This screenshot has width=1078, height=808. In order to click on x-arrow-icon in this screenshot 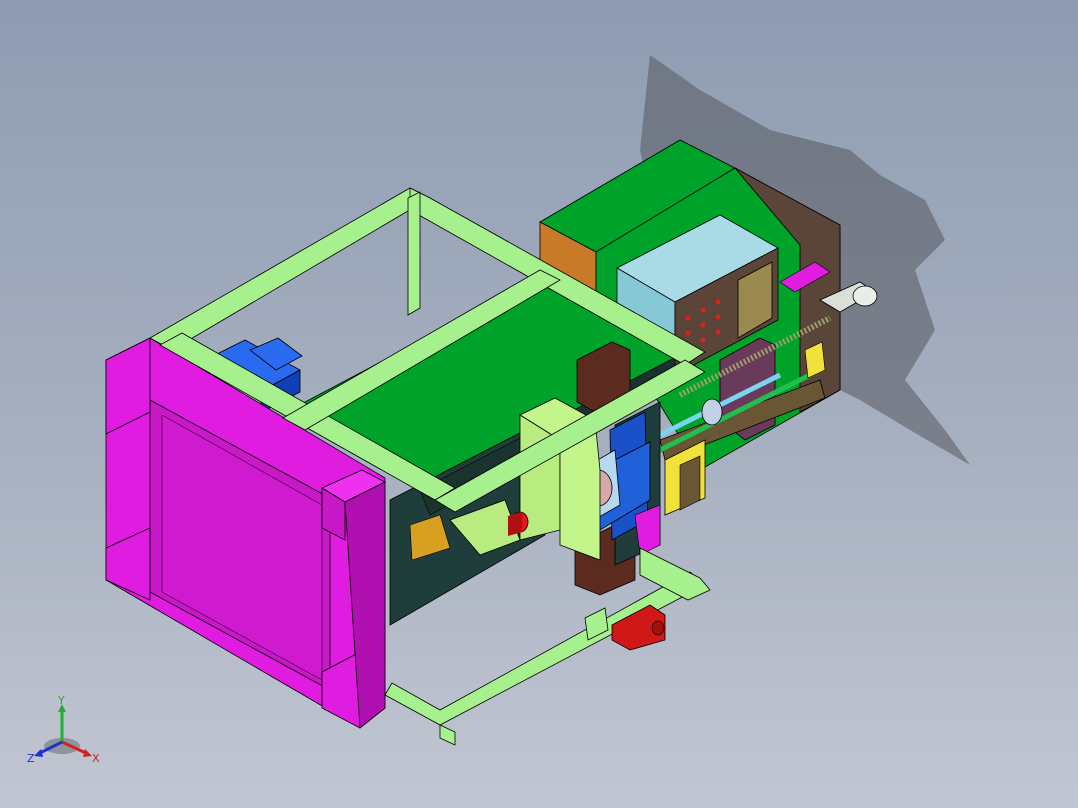, I will do `click(87, 753)`.